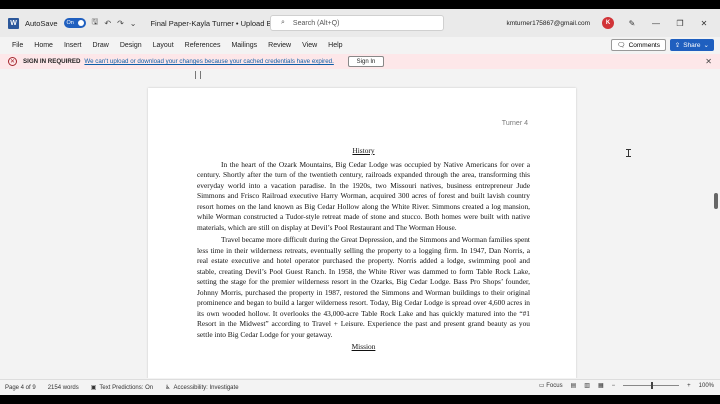 The width and height of the screenshot is (720, 404). Describe the element at coordinates (587, 385) in the screenshot. I see `print-layout-icon: ▥` at that location.